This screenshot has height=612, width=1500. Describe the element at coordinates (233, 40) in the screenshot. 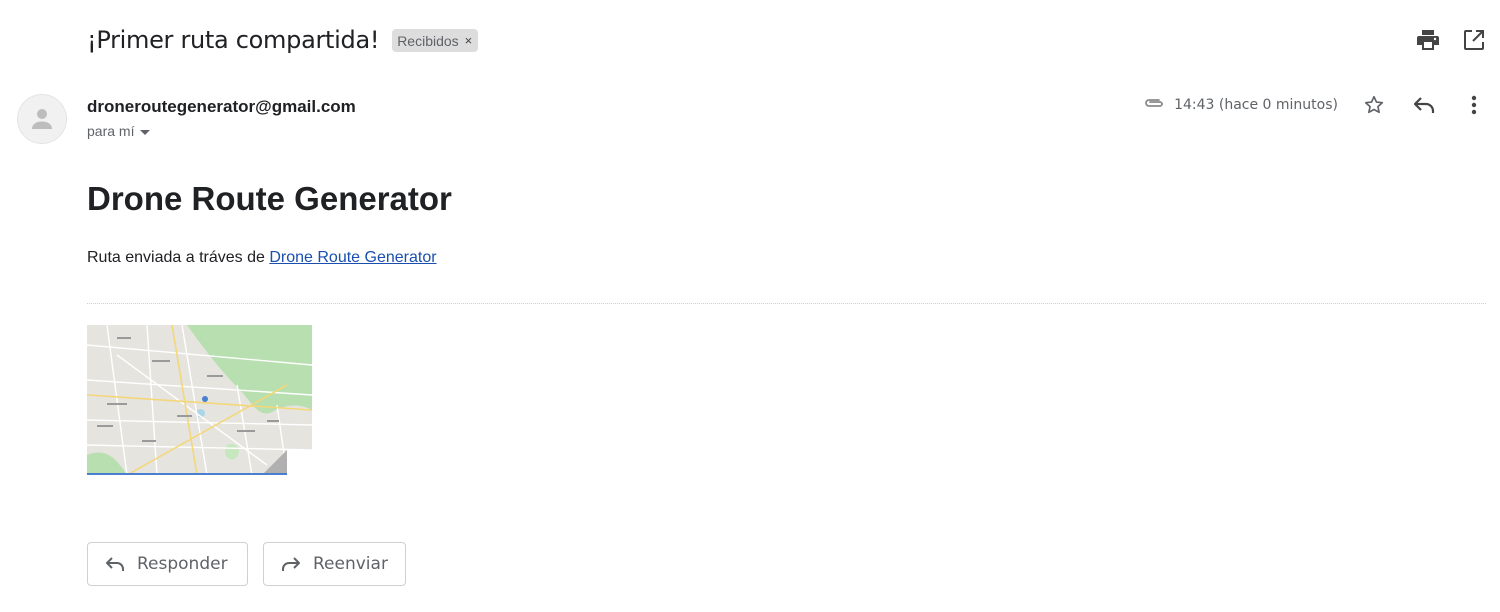

I see `email-subject: ¡Primer ruta compartida!` at that location.